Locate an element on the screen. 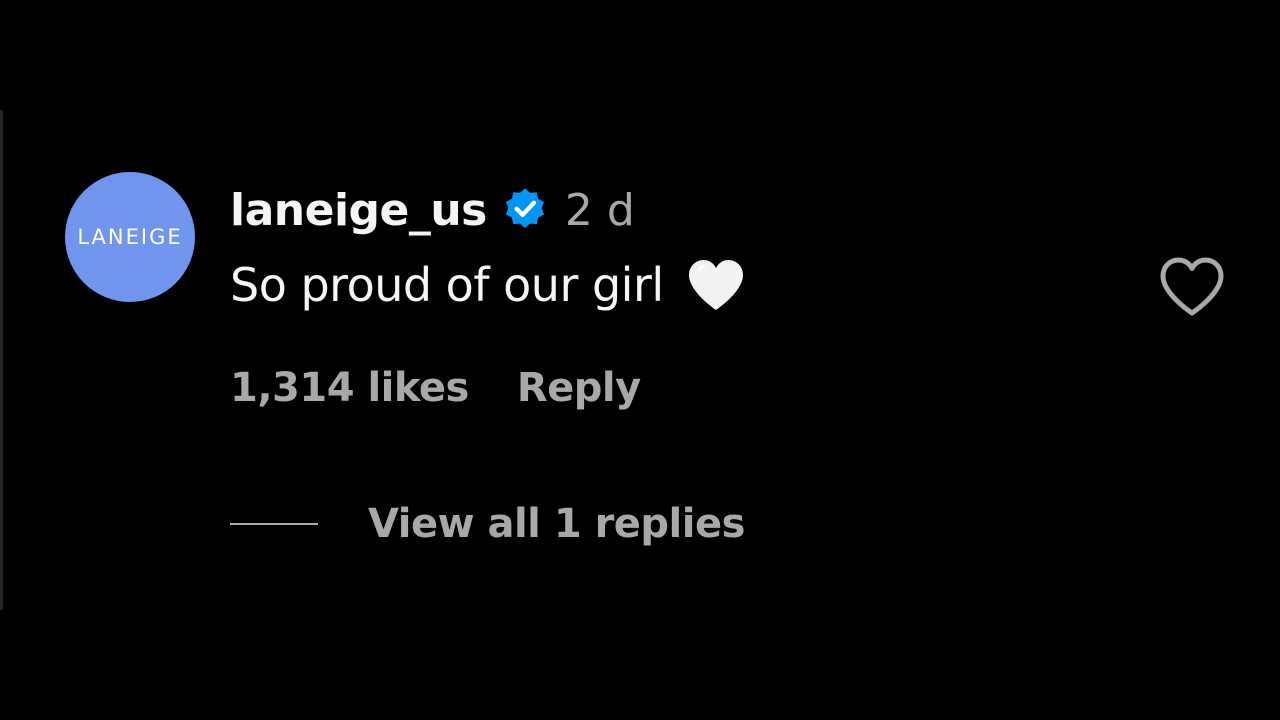 This screenshot has height=720, width=1280. like-heart-icon is located at coordinates (1192, 287).